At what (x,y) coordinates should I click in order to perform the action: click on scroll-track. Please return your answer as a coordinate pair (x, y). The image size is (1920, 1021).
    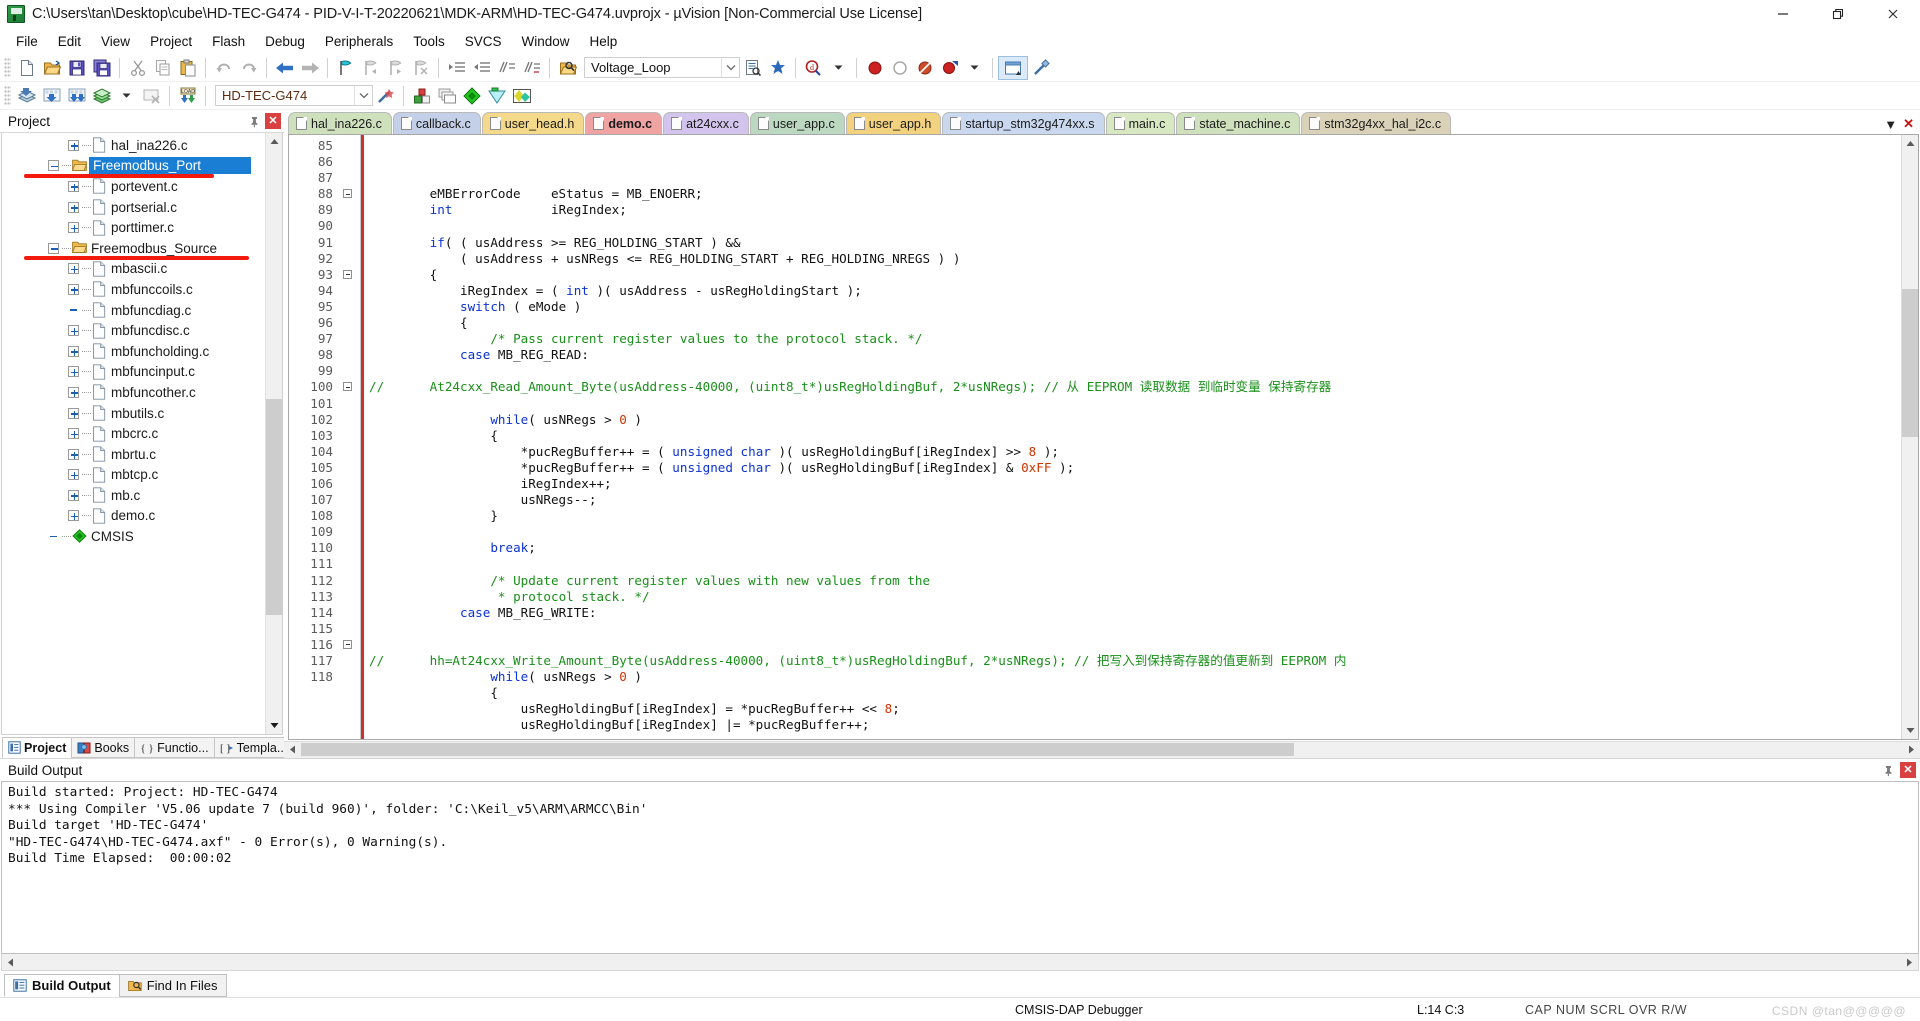
    Looking at the image, I should click on (960, 962).